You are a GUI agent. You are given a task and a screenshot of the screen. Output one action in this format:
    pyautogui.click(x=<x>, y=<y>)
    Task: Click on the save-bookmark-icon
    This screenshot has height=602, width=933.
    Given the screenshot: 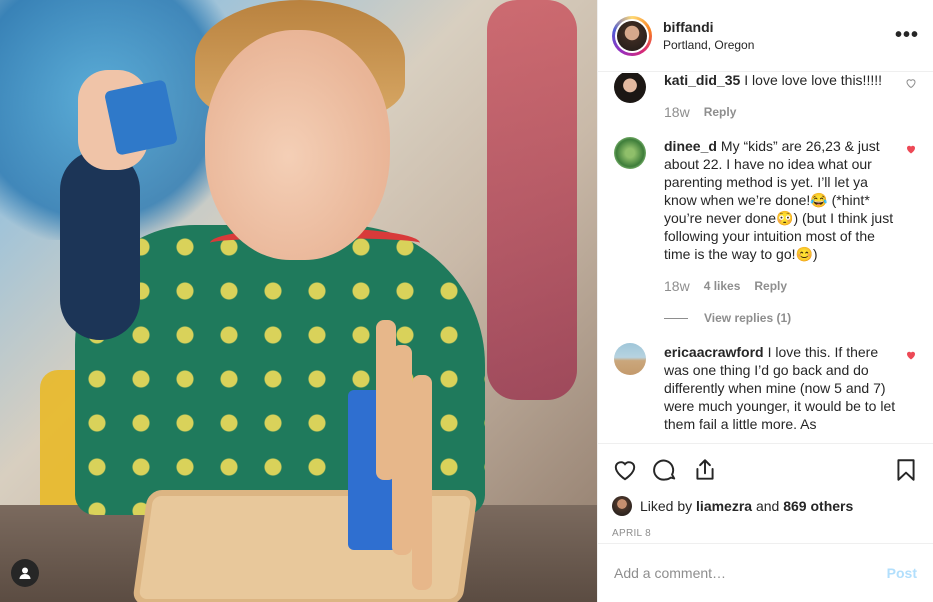 What is the action you would take?
    pyautogui.click(x=906, y=470)
    